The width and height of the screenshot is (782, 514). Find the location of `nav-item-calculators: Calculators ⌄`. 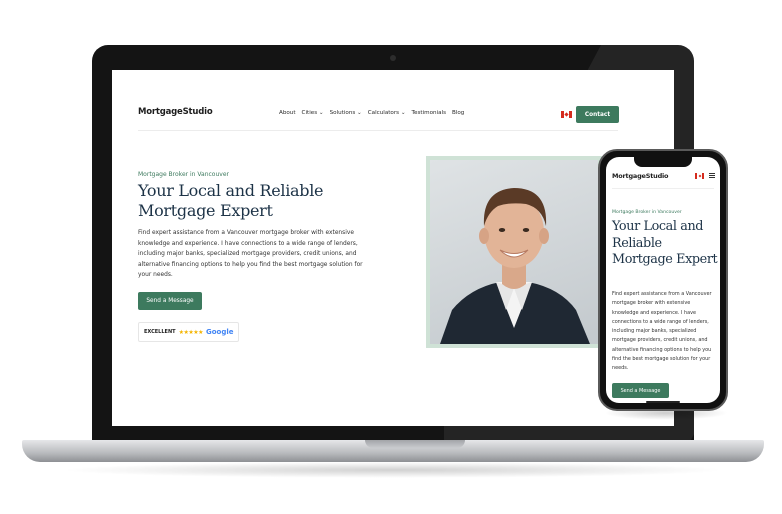

nav-item-calculators: Calculators ⌄ is located at coordinates (387, 113).